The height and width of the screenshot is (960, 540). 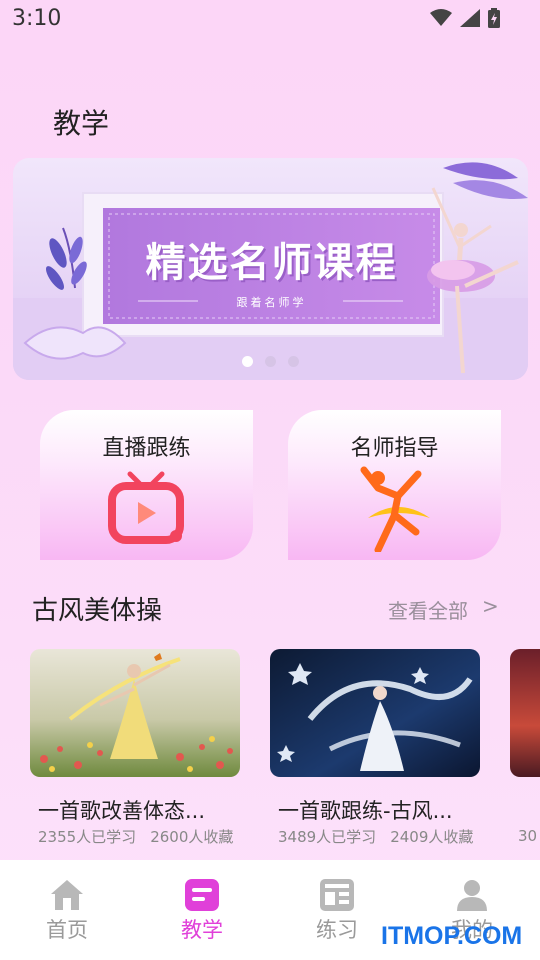 What do you see at coordinates (87, 837) in the screenshot?
I see `learned-count: 2355人已学习` at bounding box center [87, 837].